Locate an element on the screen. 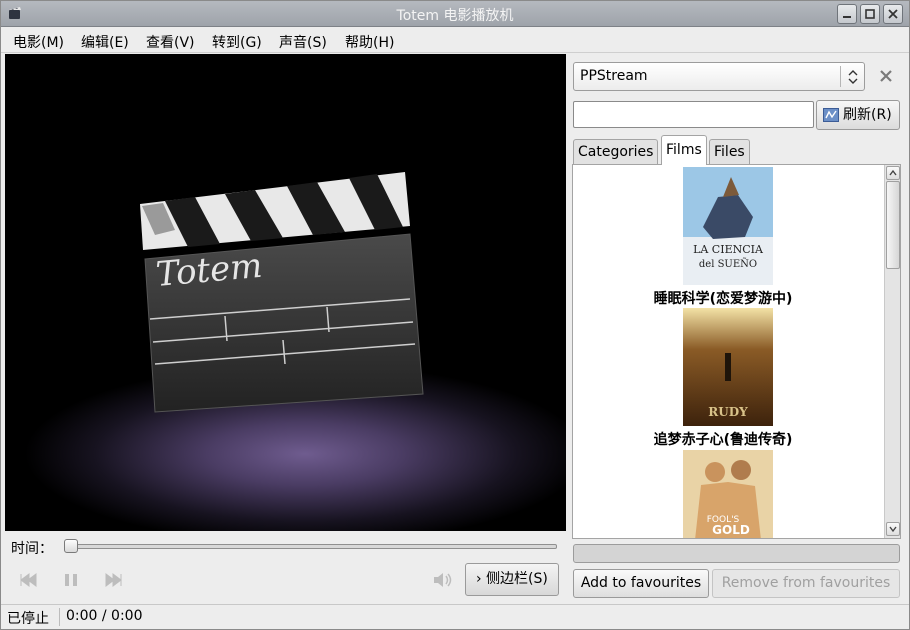 The height and width of the screenshot is (630, 910). refresh-button: 刷新(R) is located at coordinates (858, 115).